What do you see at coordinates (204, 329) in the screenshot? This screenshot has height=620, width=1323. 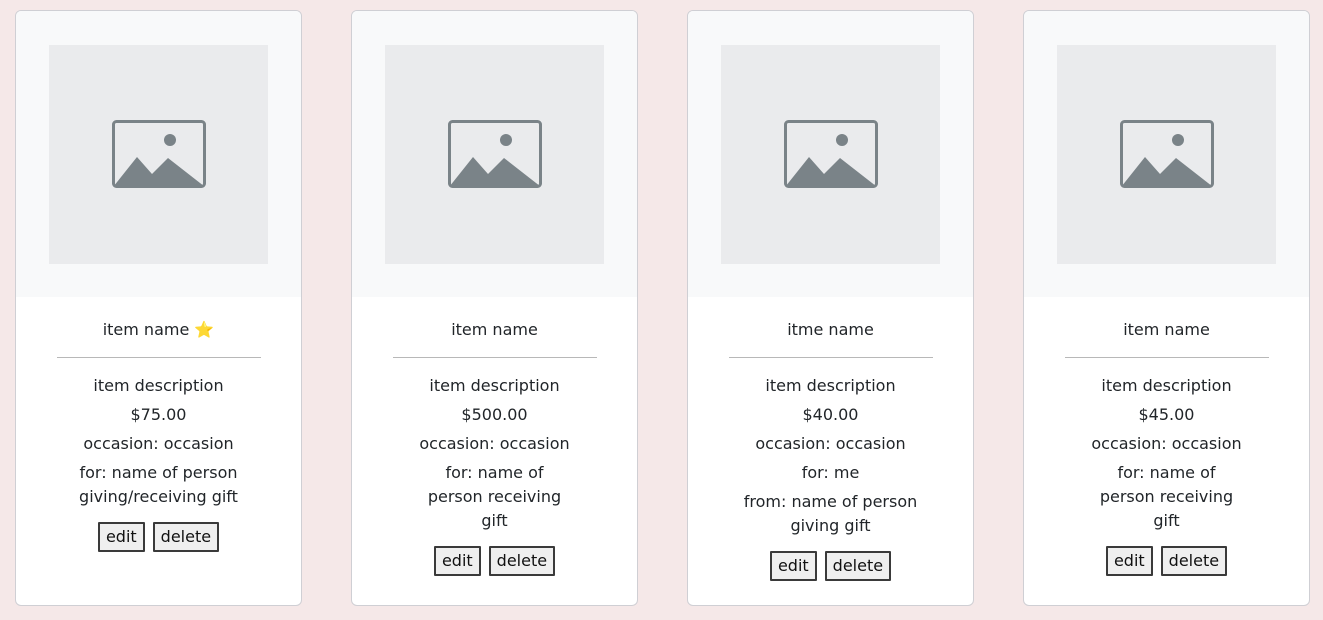 I see `star-icon: ⭐` at bounding box center [204, 329].